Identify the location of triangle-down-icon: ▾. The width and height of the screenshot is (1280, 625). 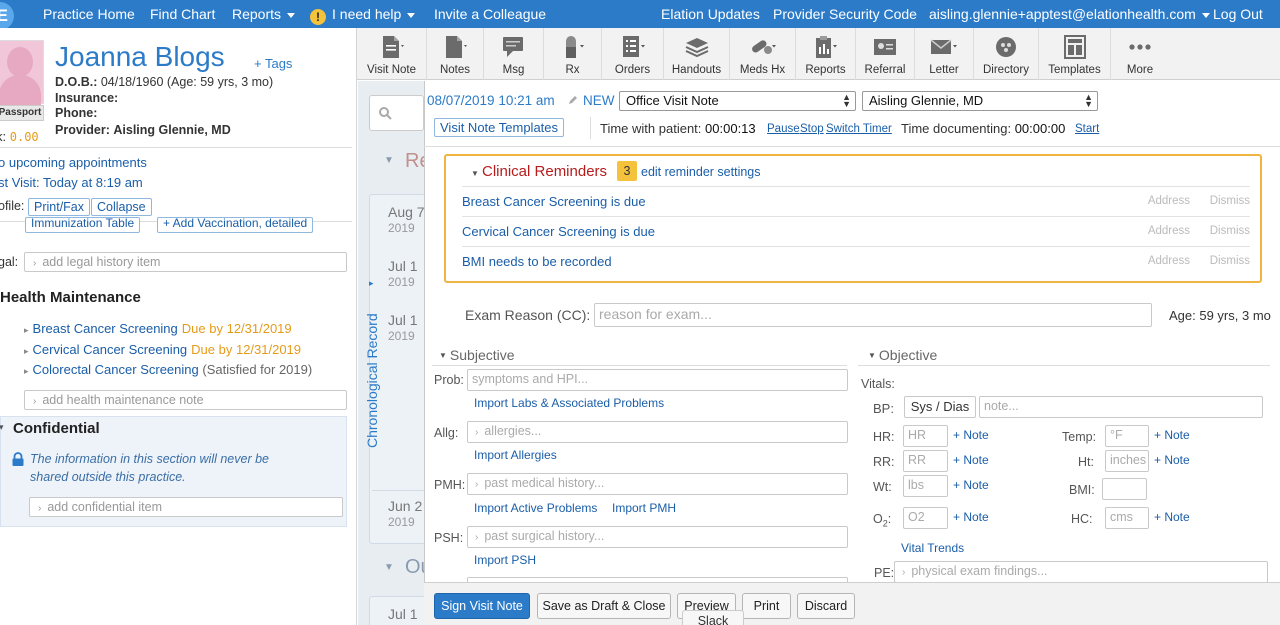
(2, 427).